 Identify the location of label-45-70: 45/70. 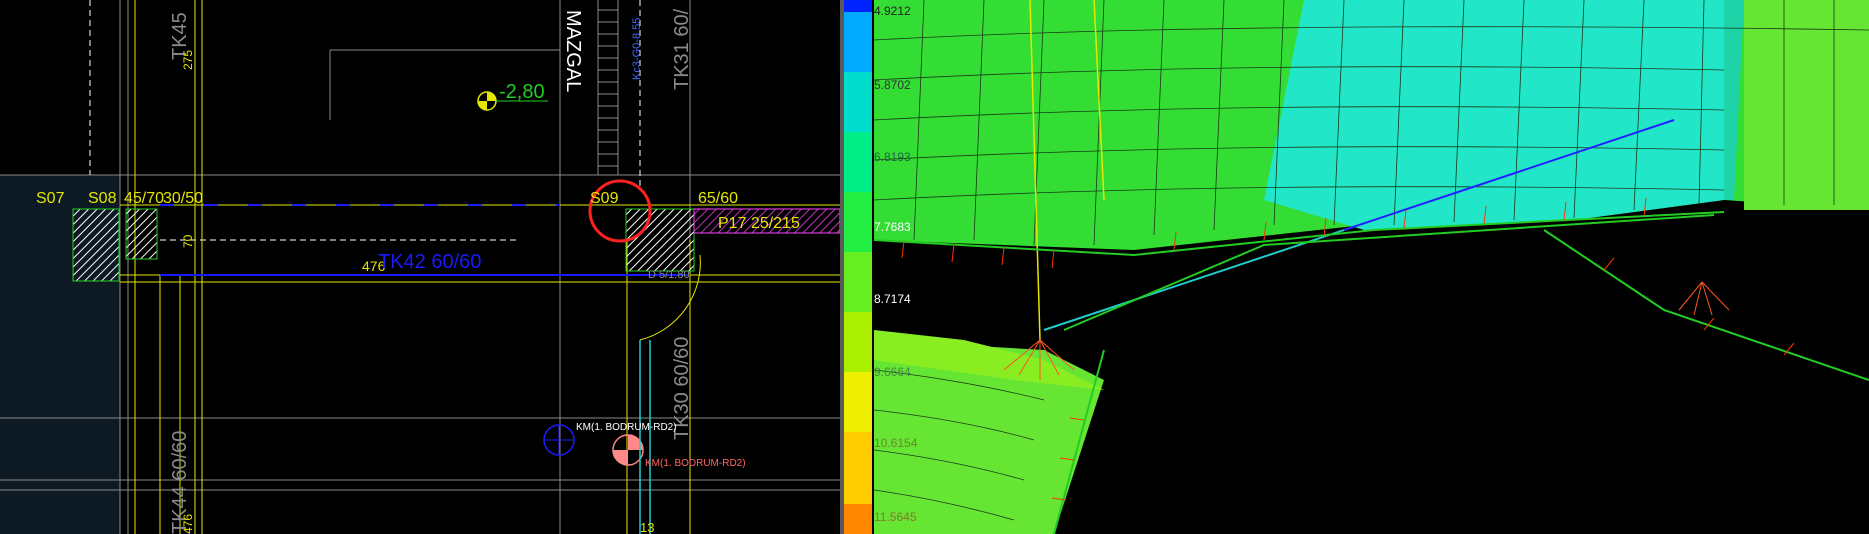
(144, 198).